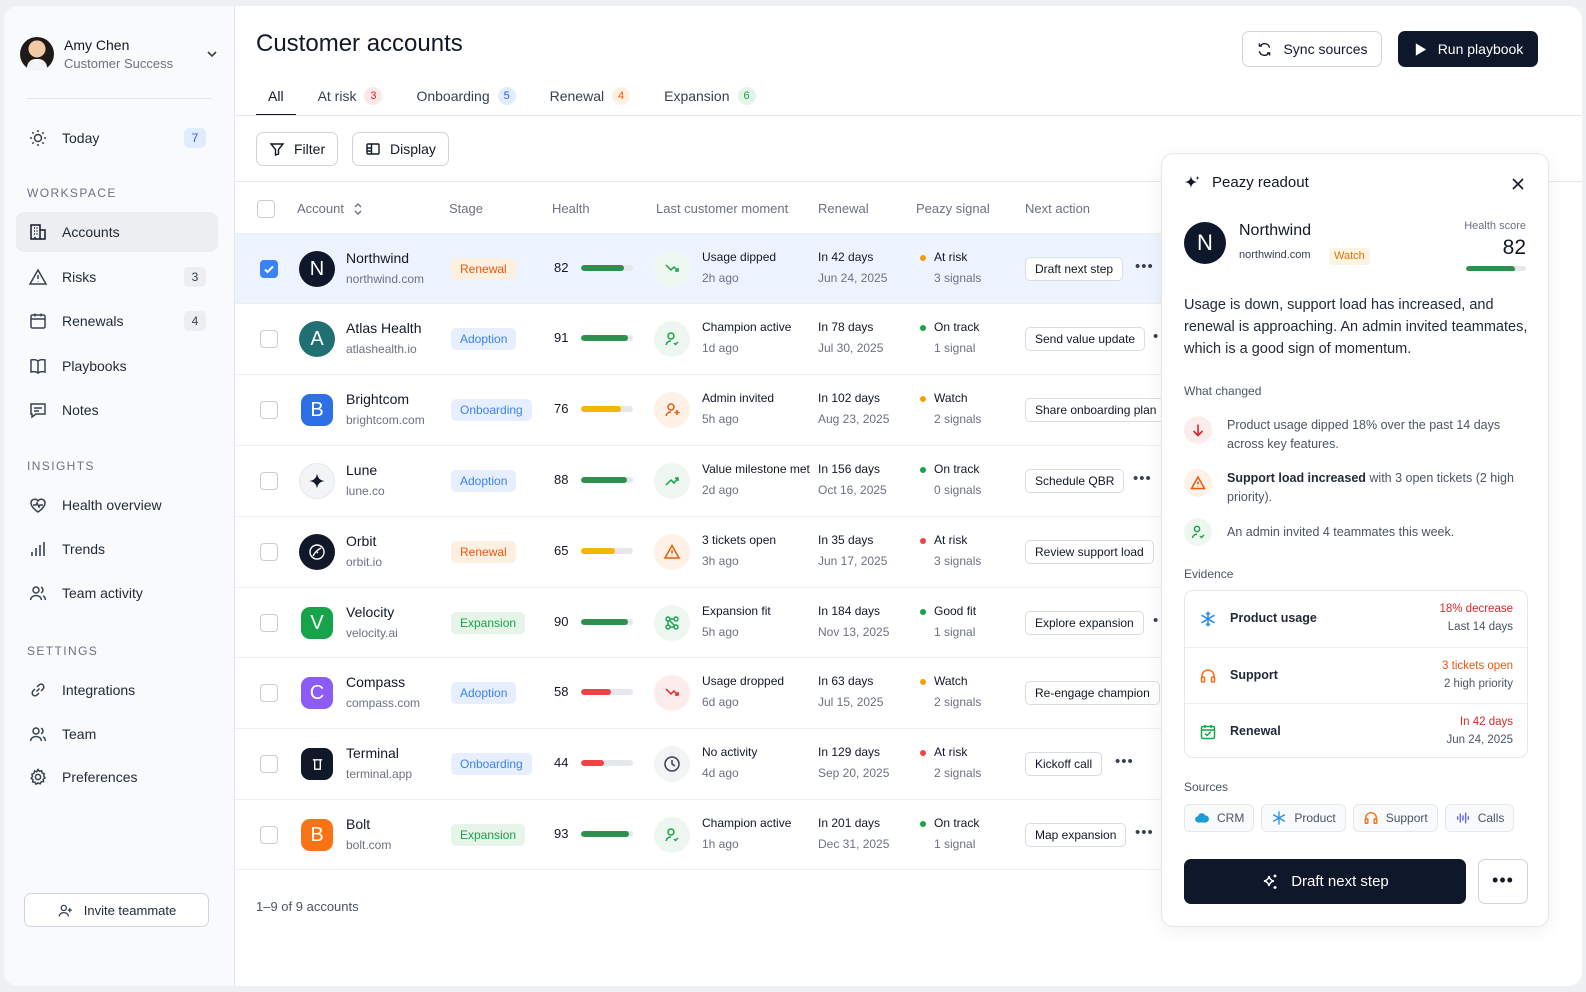  What do you see at coordinates (330, 208) in the screenshot?
I see `column-header-account: Account` at bounding box center [330, 208].